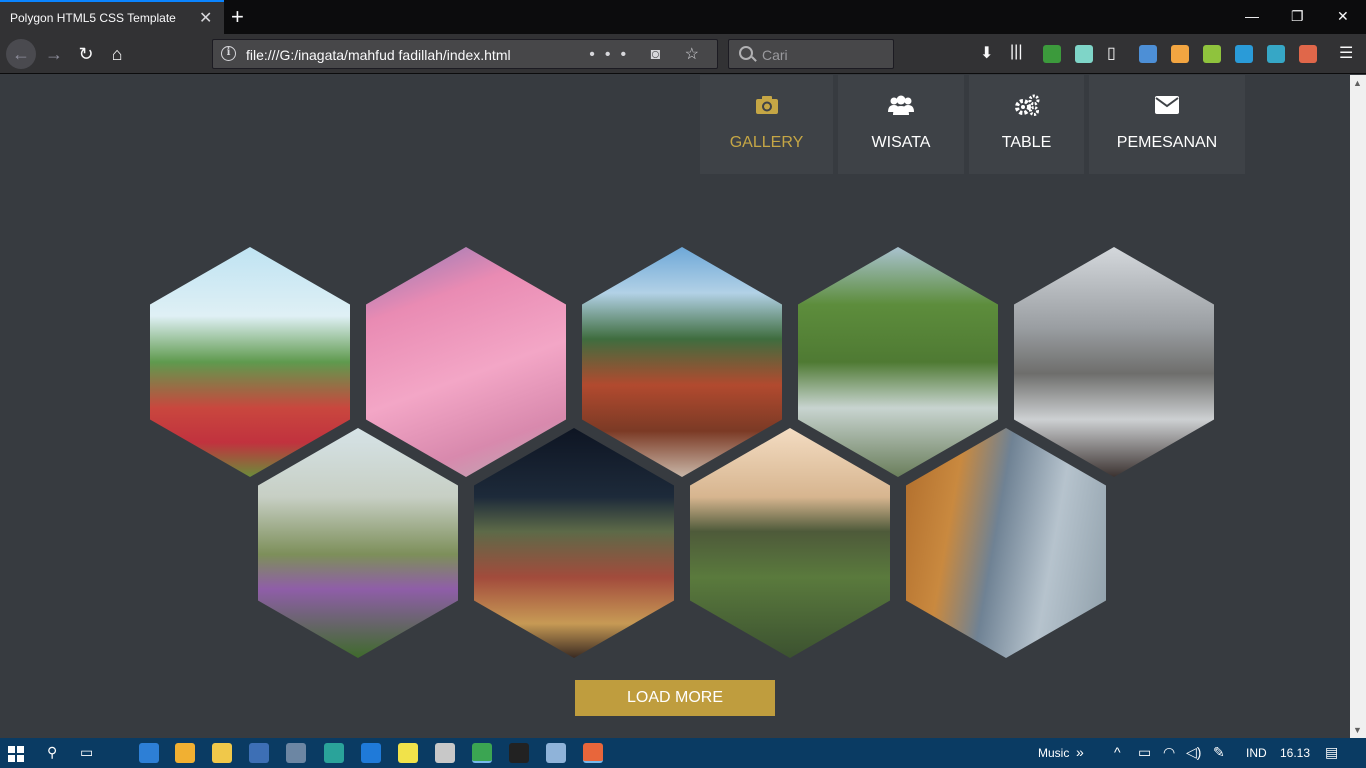  I want to click on umbrella-mural-photo, so click(466, 362).